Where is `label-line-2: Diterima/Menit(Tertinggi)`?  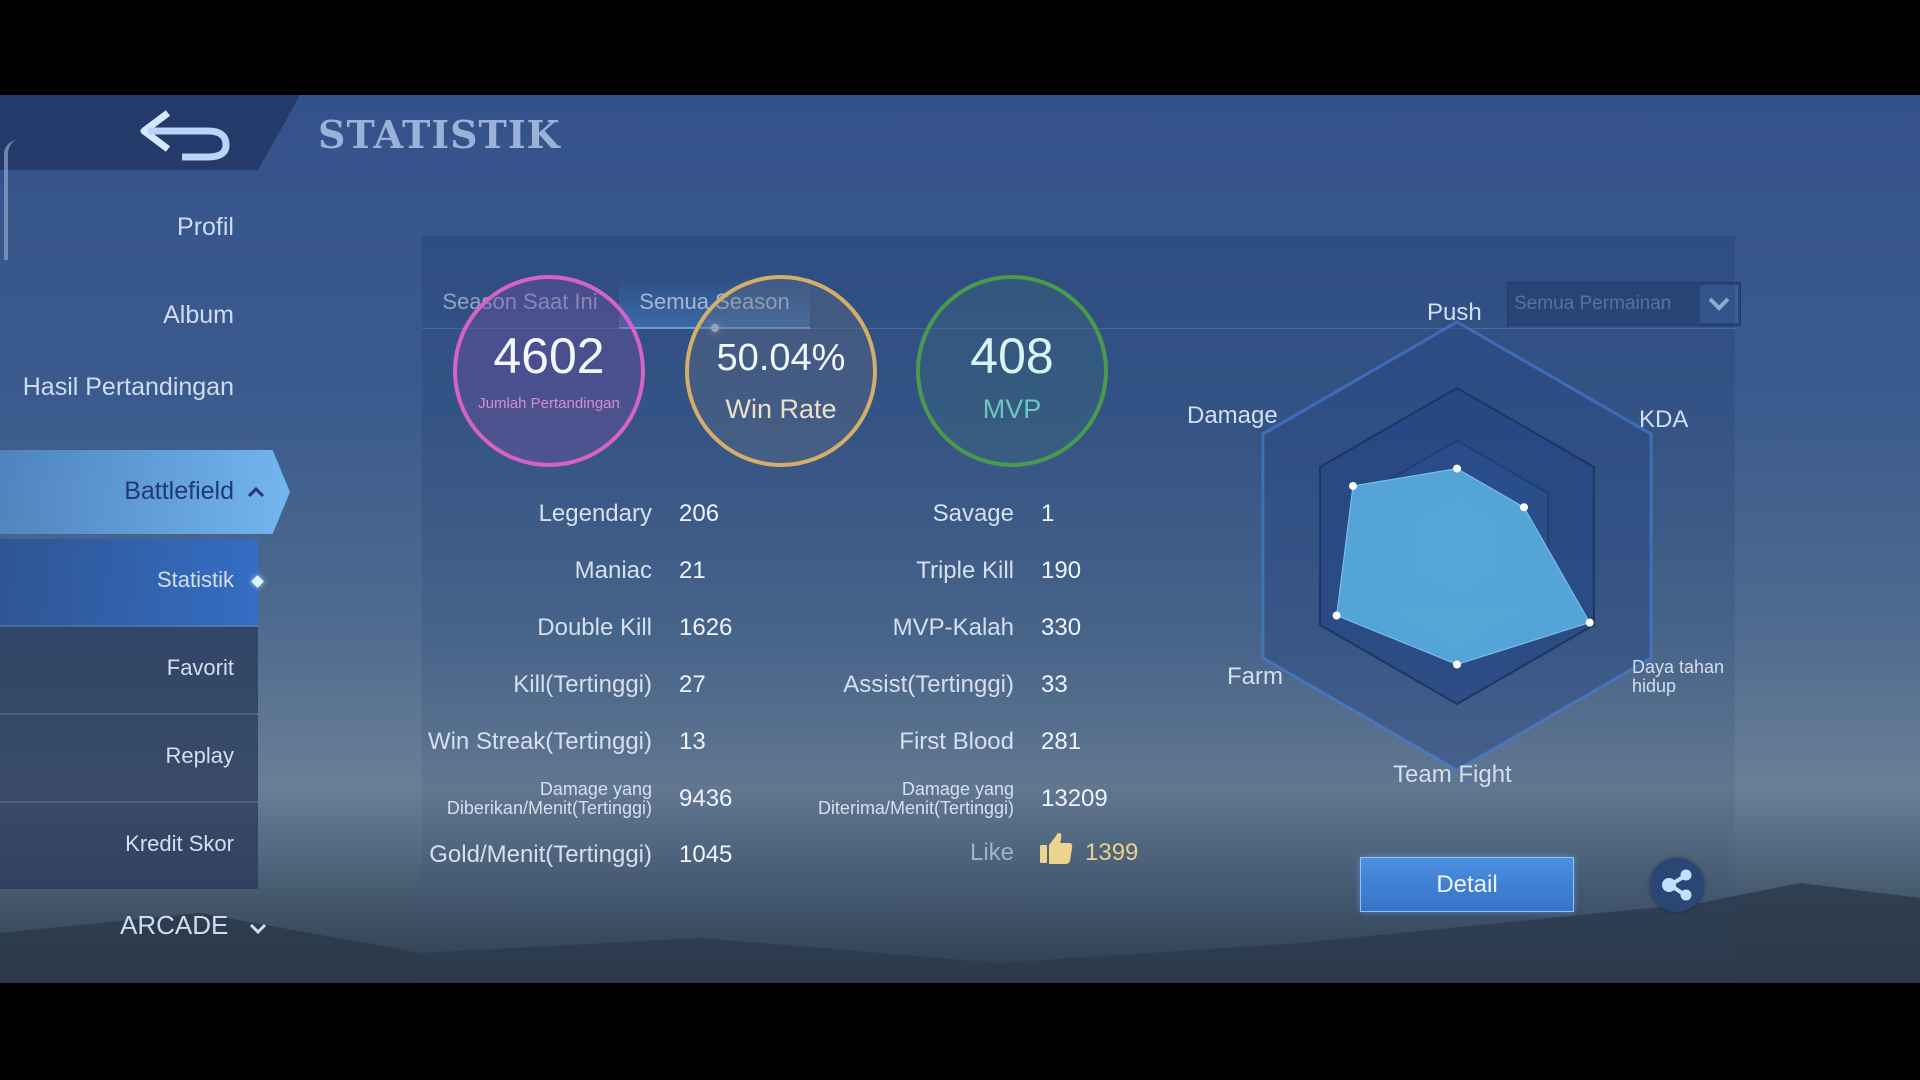 label-line-2: Diterima/Menit(Tertinggi) is located at coordinates (915, 808).